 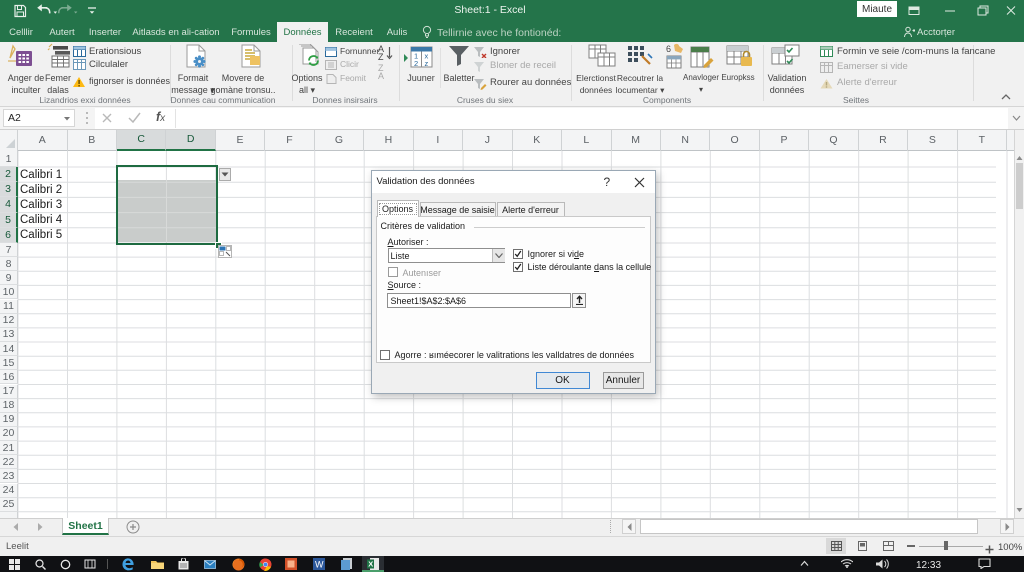 What do you see at coordinates (319, 565) in the screenshot?
I see `svg-text: W` at bounding box center [319, 565].